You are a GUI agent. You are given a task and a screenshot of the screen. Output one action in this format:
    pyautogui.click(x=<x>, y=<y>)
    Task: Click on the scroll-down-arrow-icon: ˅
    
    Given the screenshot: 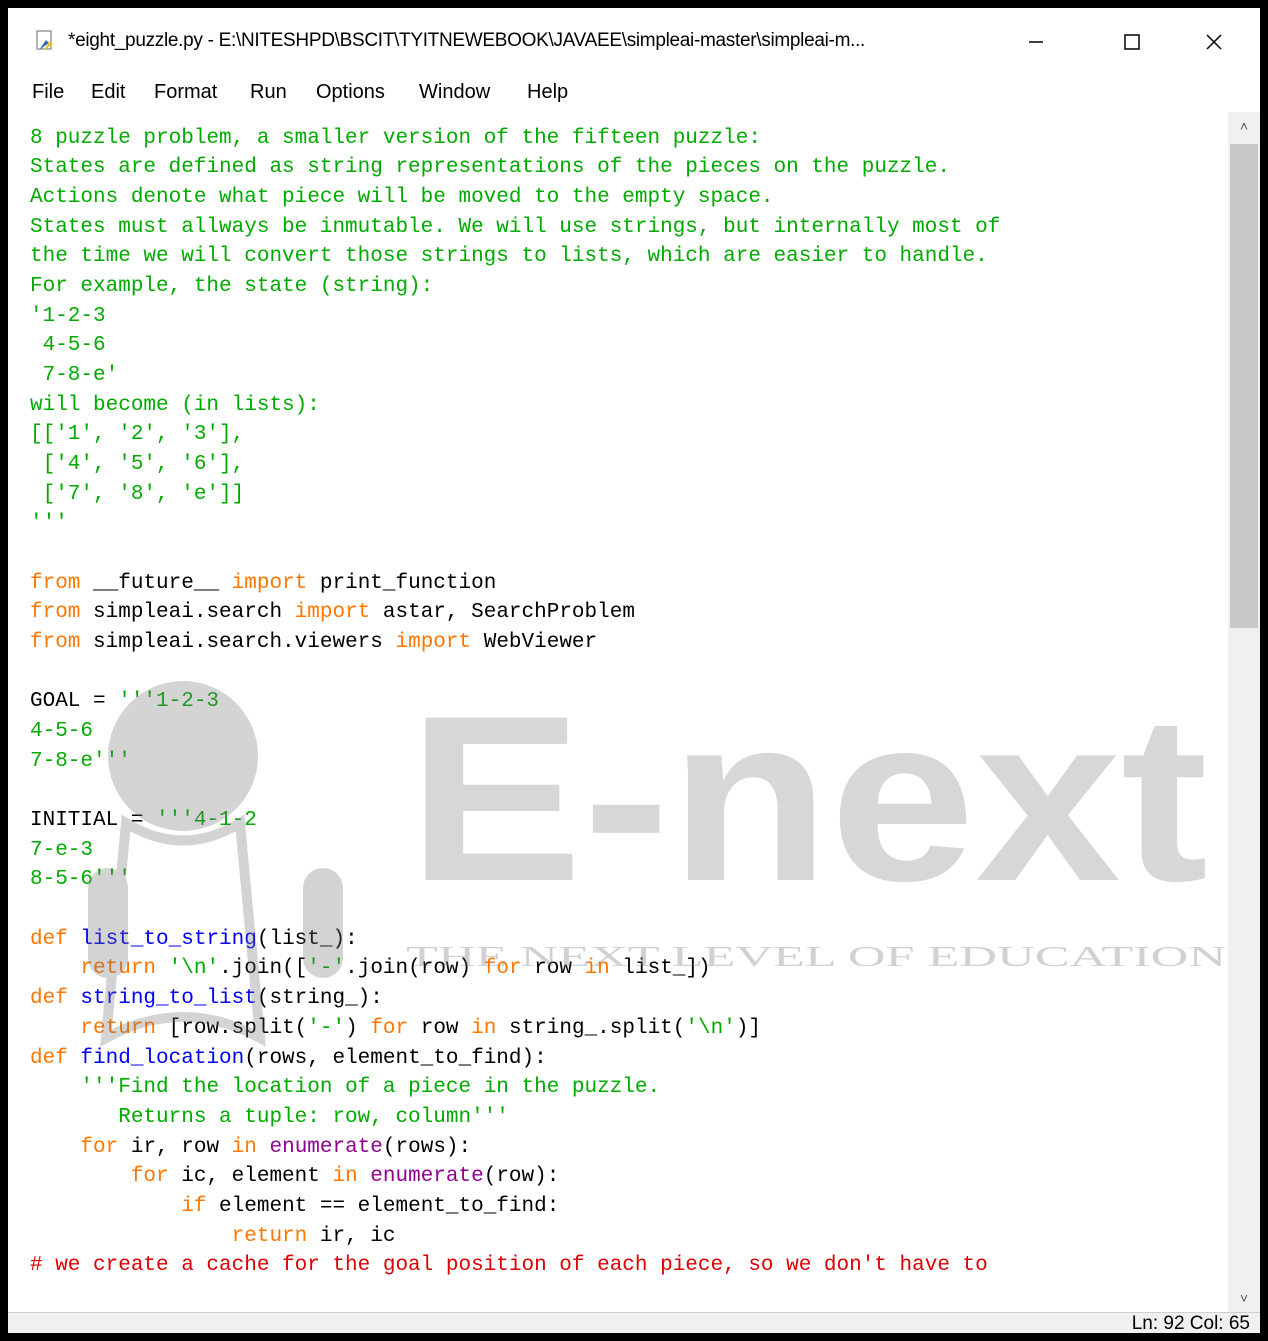 What is the action you would take?
    pyautogui.click(x=1244, y=1298)
    